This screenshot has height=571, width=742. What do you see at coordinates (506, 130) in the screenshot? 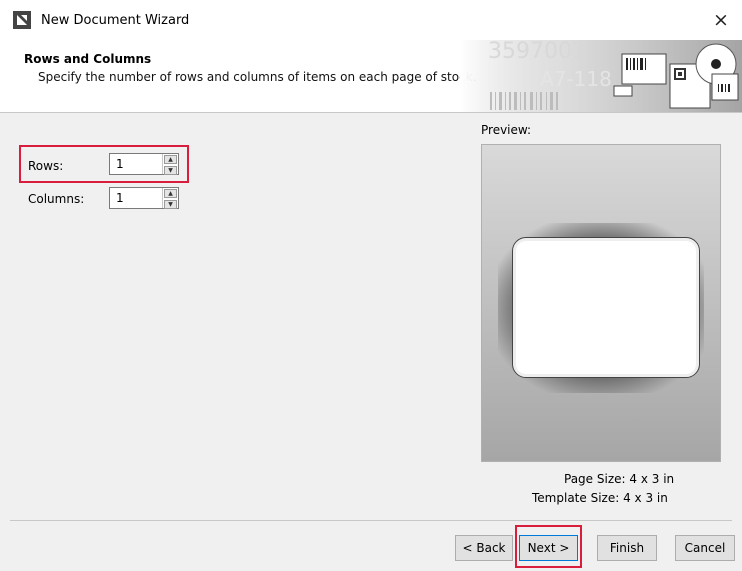
I see `preview-label: Preview:` at bounding box center [506, 130].